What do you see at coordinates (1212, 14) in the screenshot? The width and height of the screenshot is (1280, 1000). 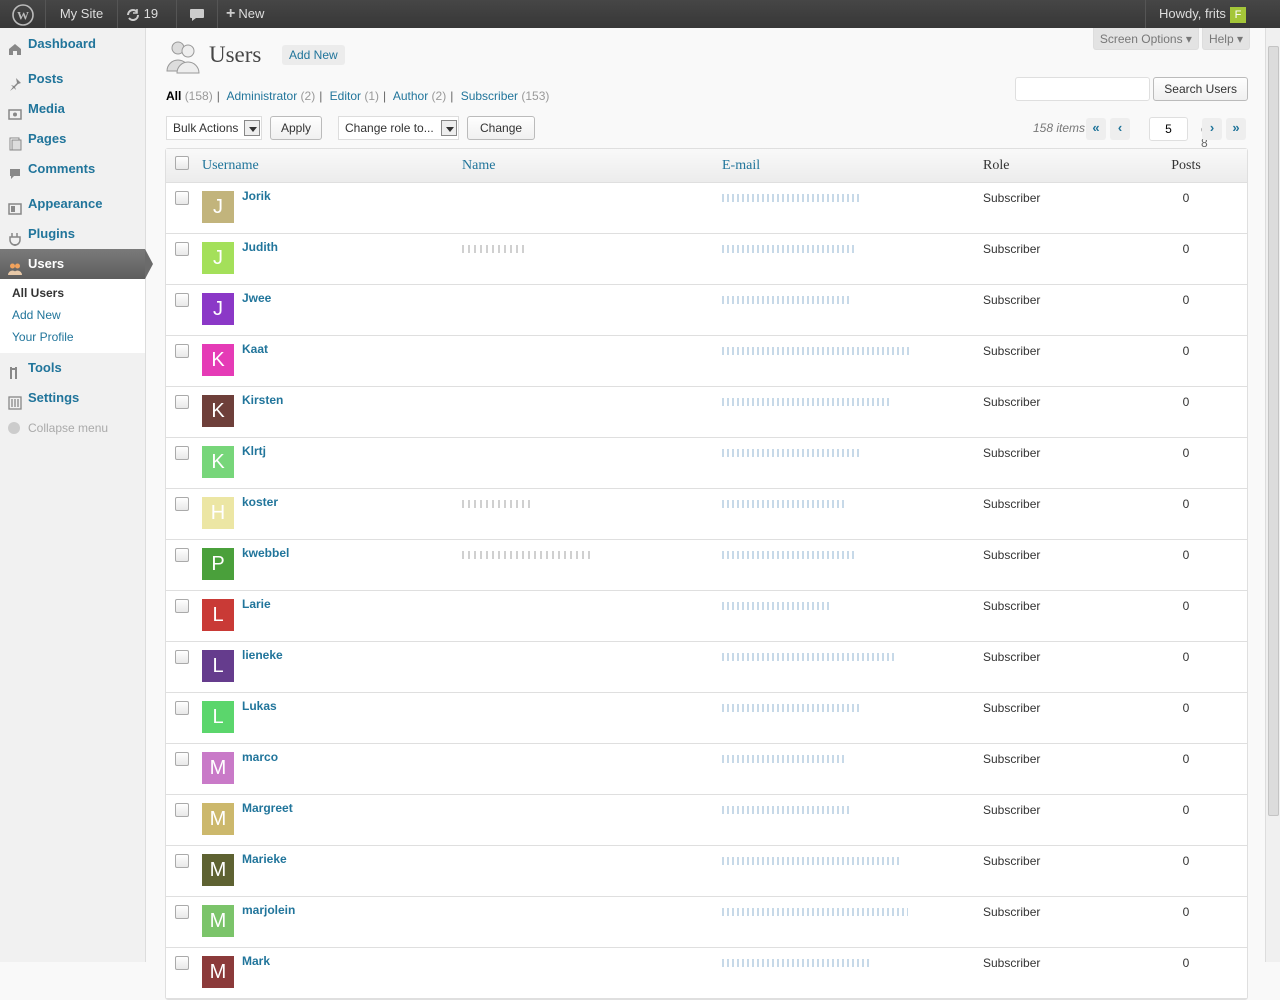 I see `account-menu: Howdy, frits F` at bounding box center [1212, 14].